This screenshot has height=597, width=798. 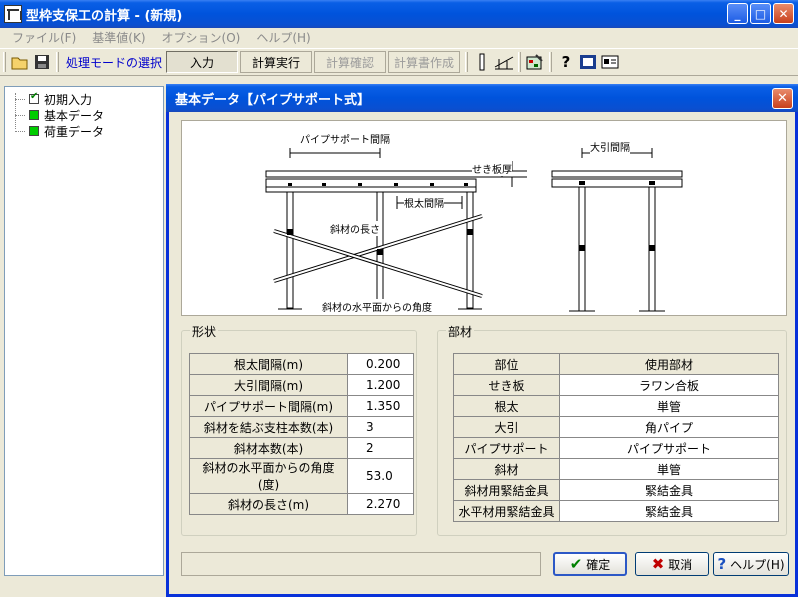 What do you see at coordinates (424, 62) in the screenshot?
I see `mode-report-button: 計算書作成` at bounding box center [424, 62].